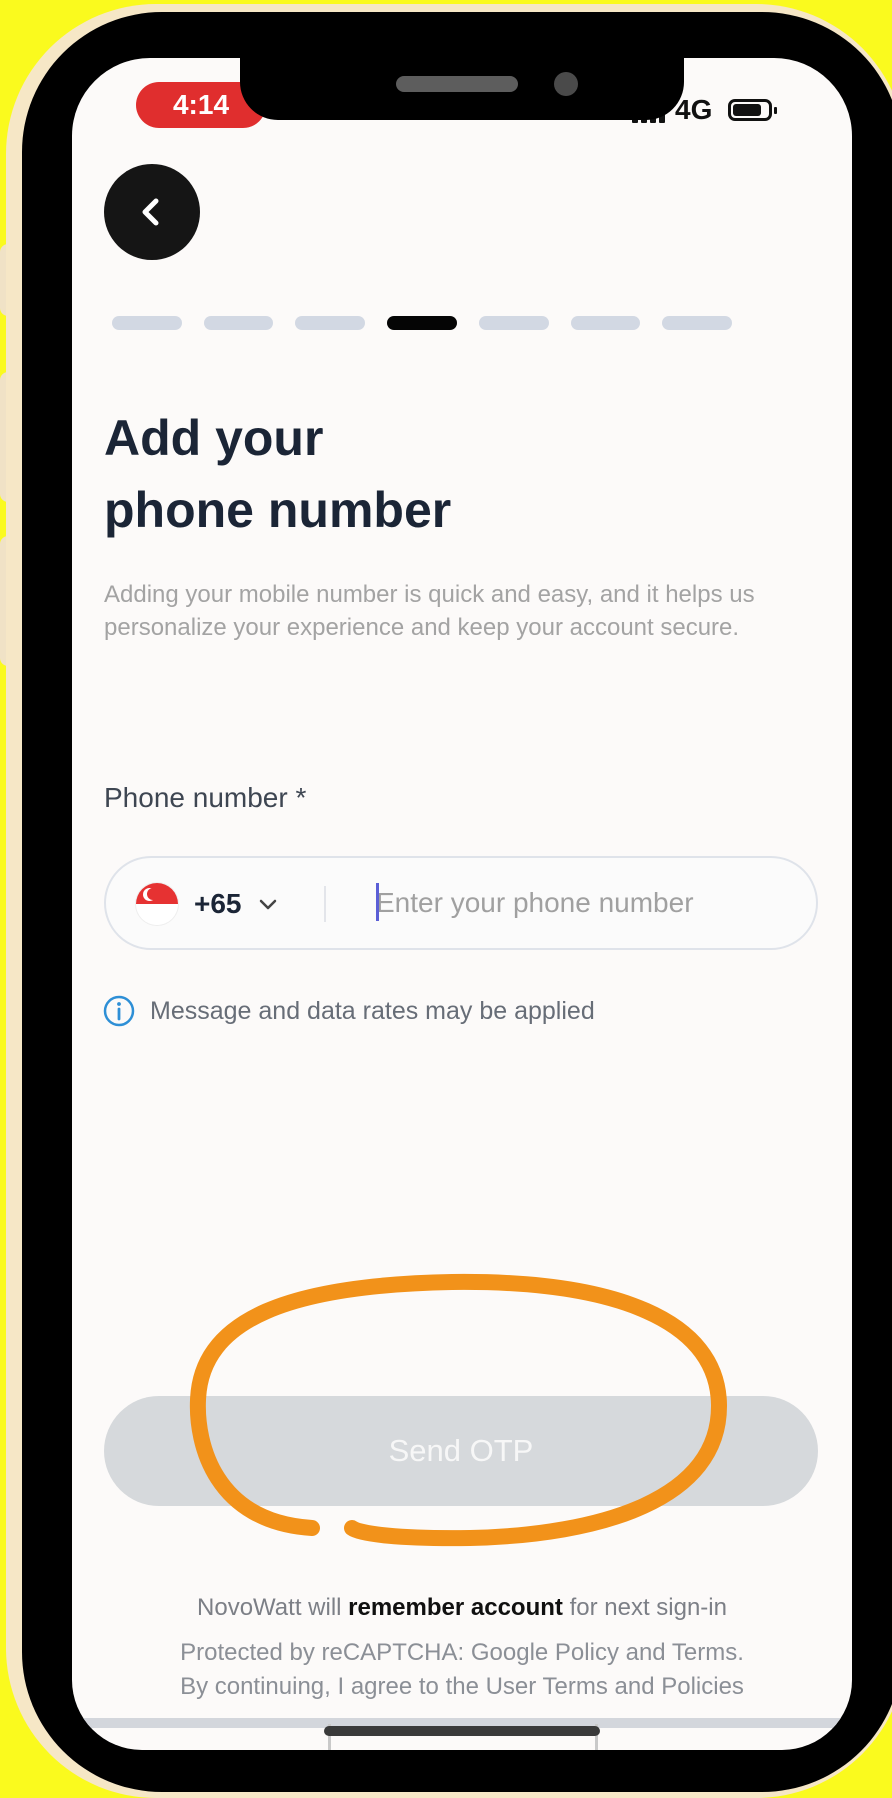 The image size is (892, 1798). Describe the element at coordinates (461, 1451) in the screenshot. I see `send-otp-button: Send OTP` at that location.